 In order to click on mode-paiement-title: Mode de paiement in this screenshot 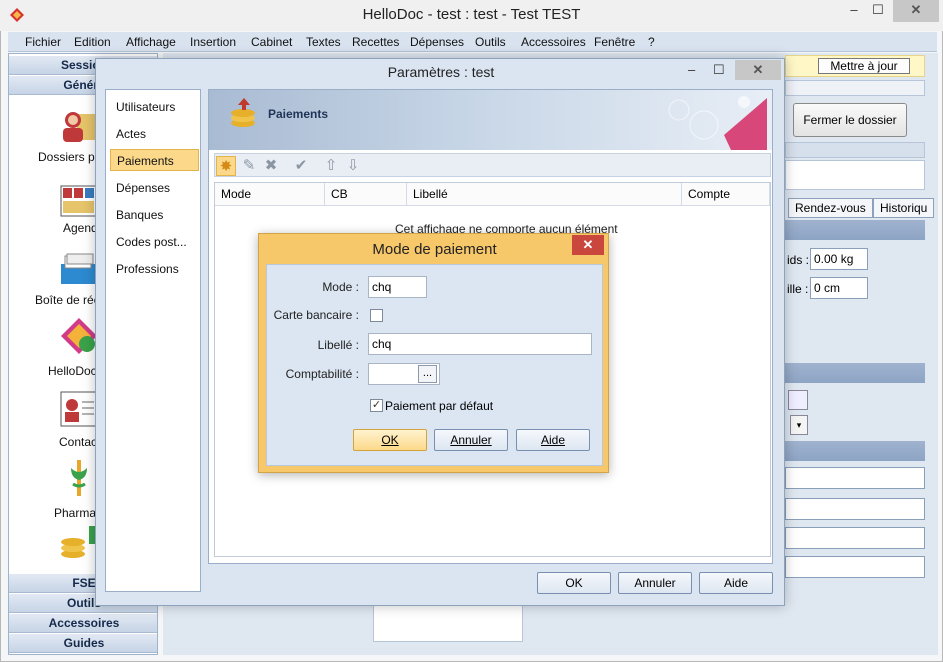, I will do `click(434, 249)`.